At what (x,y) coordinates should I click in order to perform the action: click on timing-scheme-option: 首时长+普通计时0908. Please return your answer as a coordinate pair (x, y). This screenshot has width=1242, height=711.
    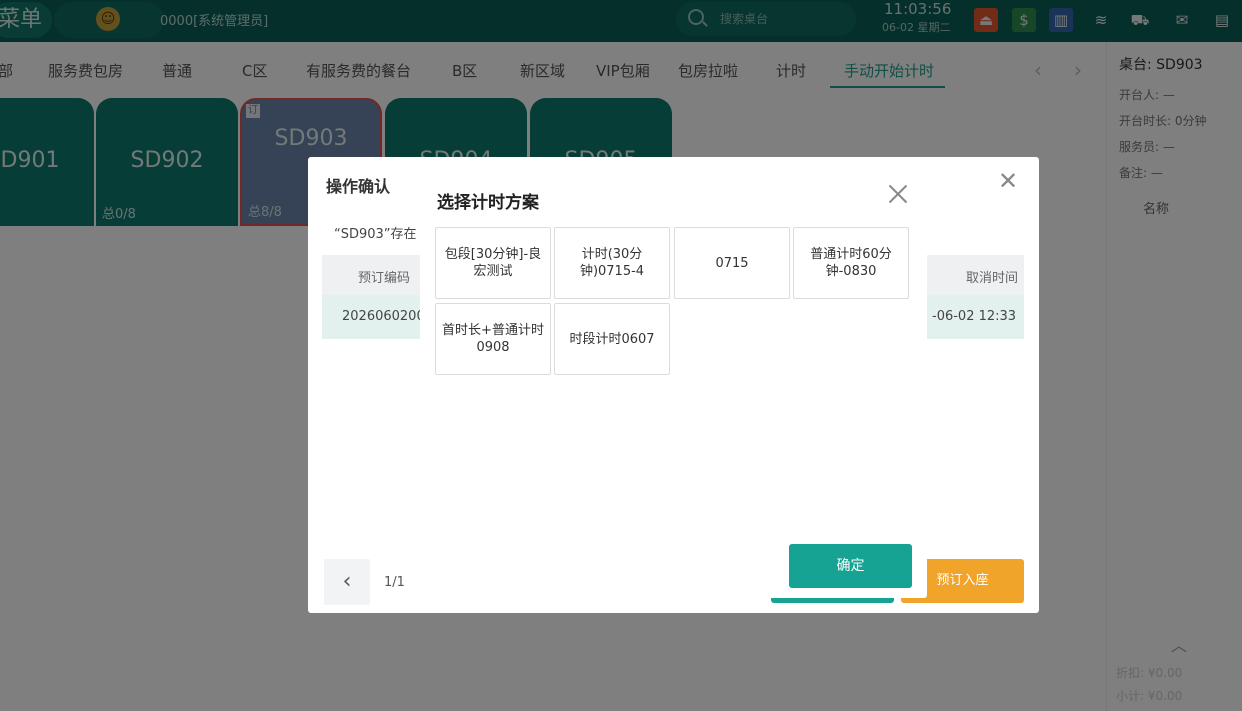
    Looking at the image, I should click on (493, 339).